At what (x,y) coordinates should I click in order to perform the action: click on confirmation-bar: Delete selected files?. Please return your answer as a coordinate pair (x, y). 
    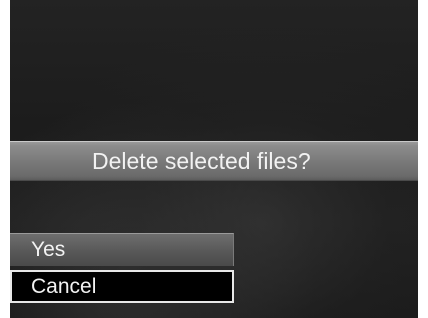
    Looking at the image, I should click on (214, 161).